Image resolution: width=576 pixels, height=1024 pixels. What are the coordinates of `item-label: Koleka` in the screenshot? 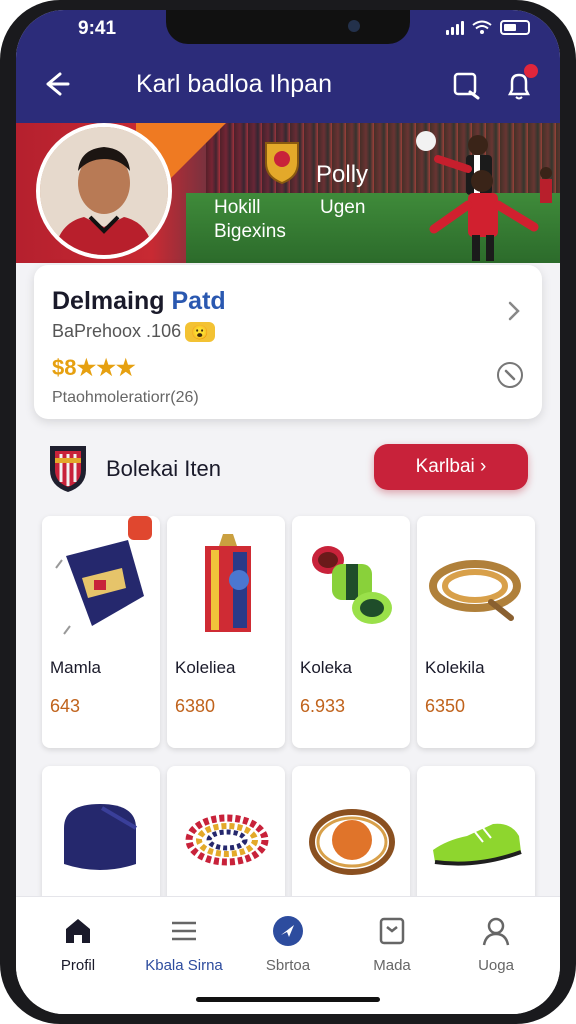 It's located at (326, 667).